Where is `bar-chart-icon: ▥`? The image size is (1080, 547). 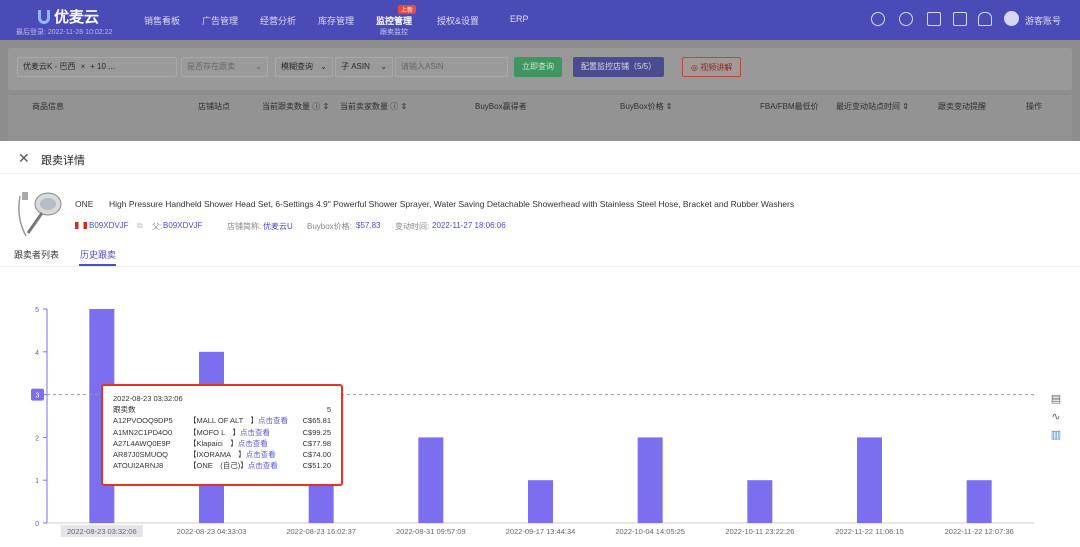 bar-chart-icon: ▥ is located at coordinates (1056, 435).